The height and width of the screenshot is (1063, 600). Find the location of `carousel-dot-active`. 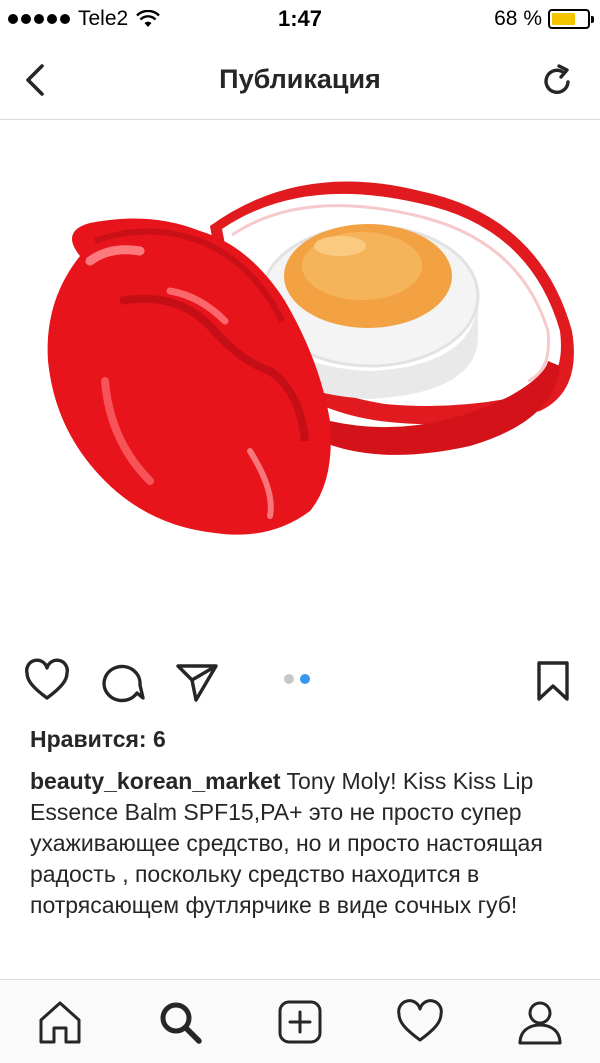

carousel-dot-active is located at coordinates (305, 679).